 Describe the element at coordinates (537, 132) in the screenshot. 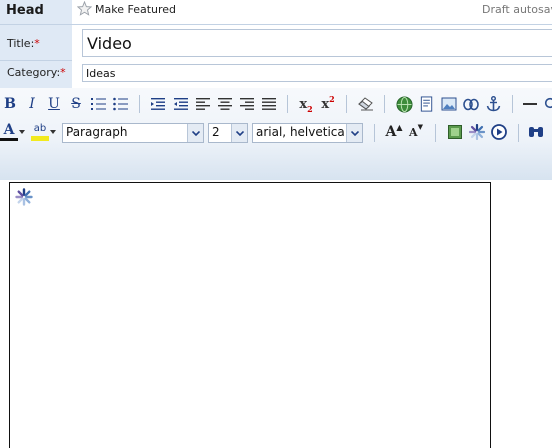

I see `find-icon` at that location.